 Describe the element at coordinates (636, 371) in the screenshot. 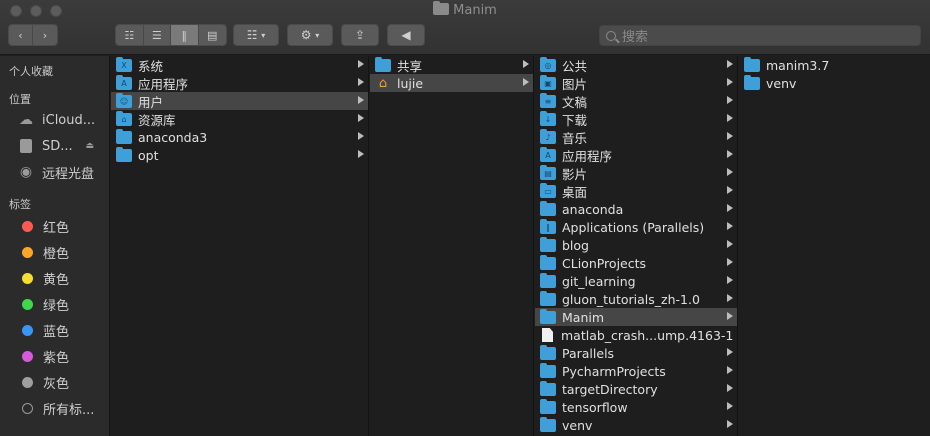

I see `list-item: PycharmProjects` at that location.